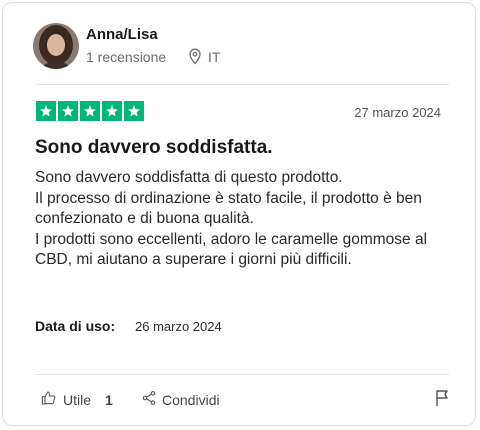 Image resolution: width=480 pixels, height=430 pixels. Describe the element at coordinates (178, 326) in the screenshot. I see `usage-date: 26 marzo 2024` at that location.